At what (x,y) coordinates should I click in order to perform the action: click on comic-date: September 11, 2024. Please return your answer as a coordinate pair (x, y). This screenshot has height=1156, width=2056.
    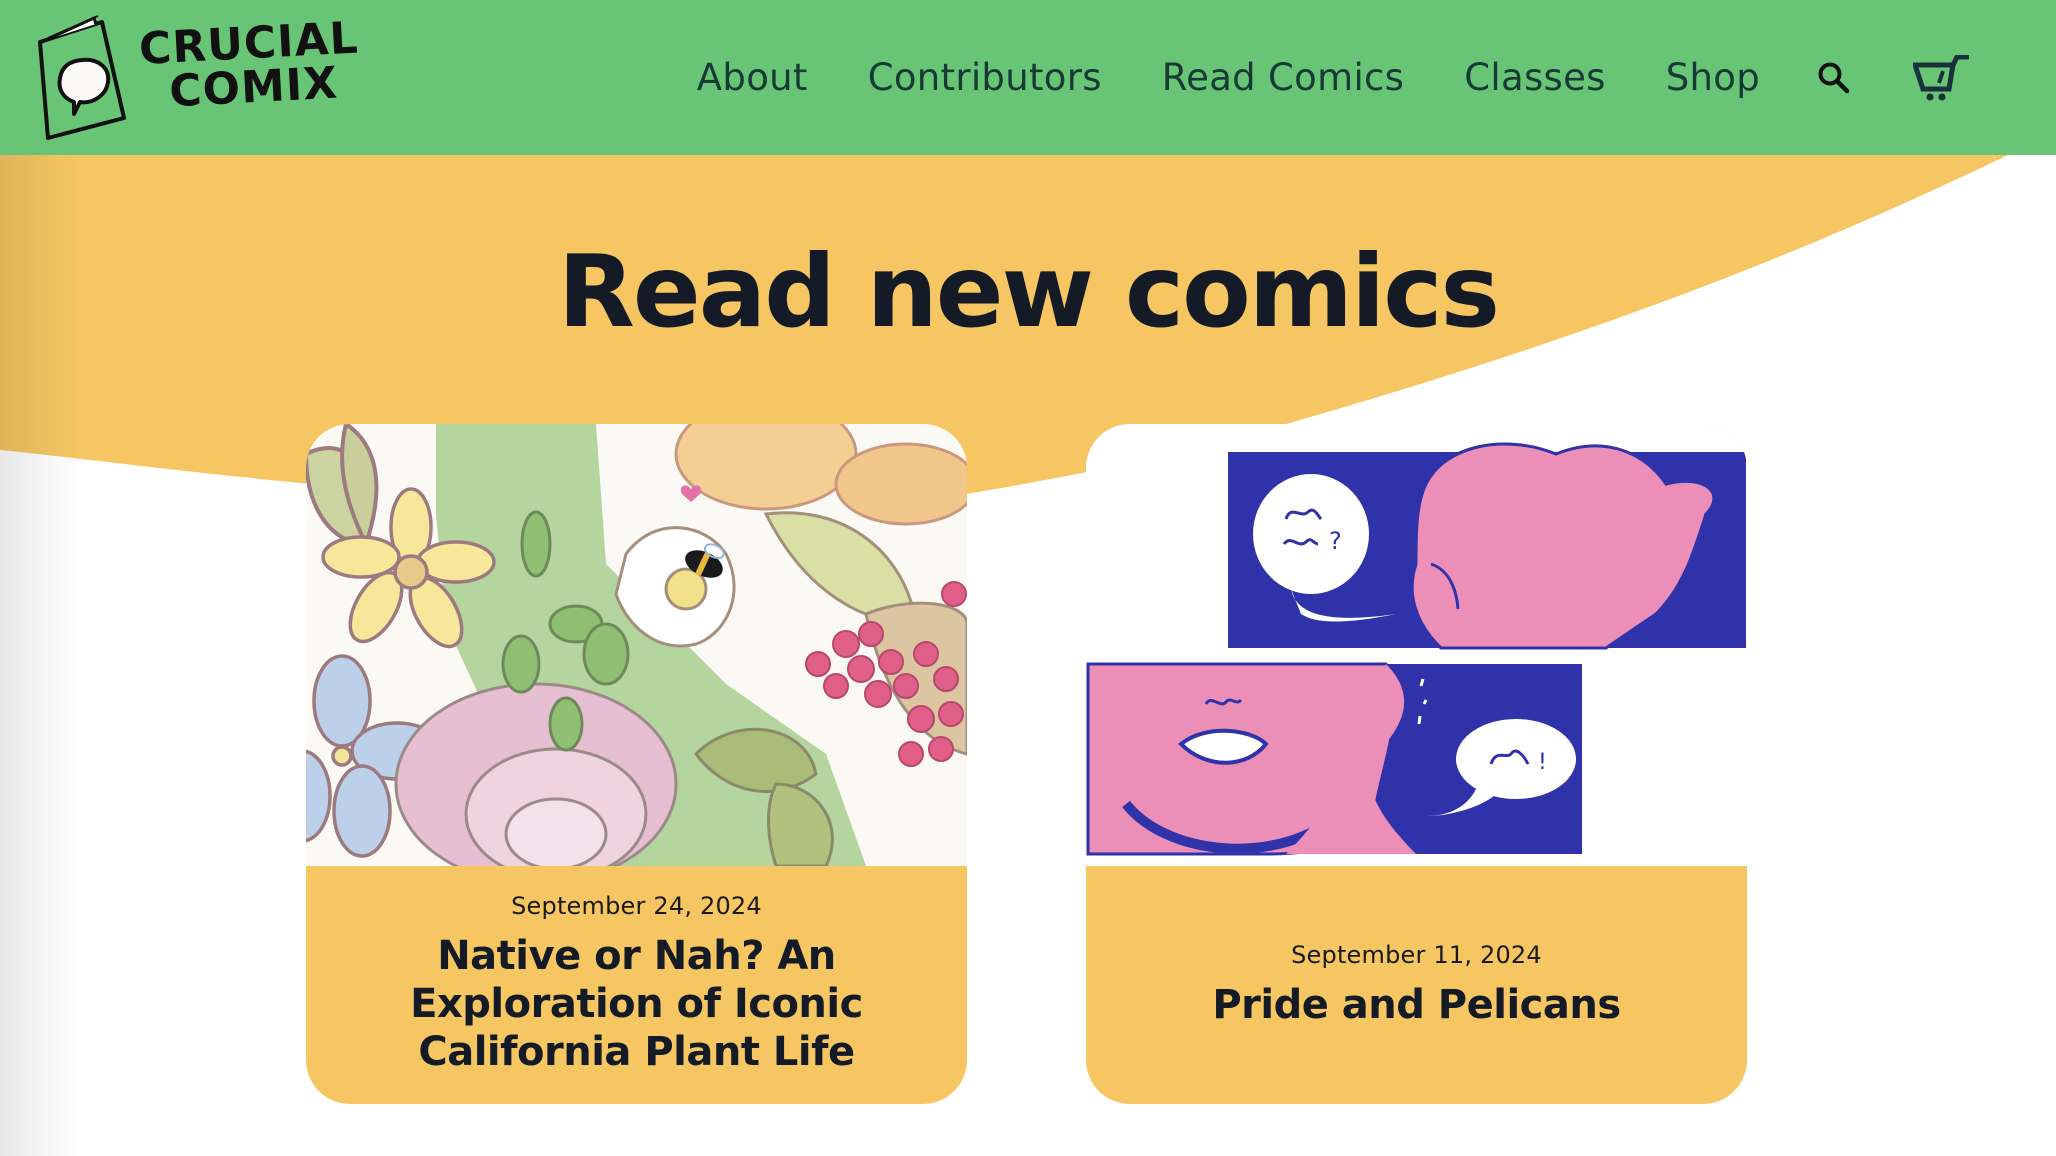
    Looking at the image, I should click on (1416, 955).